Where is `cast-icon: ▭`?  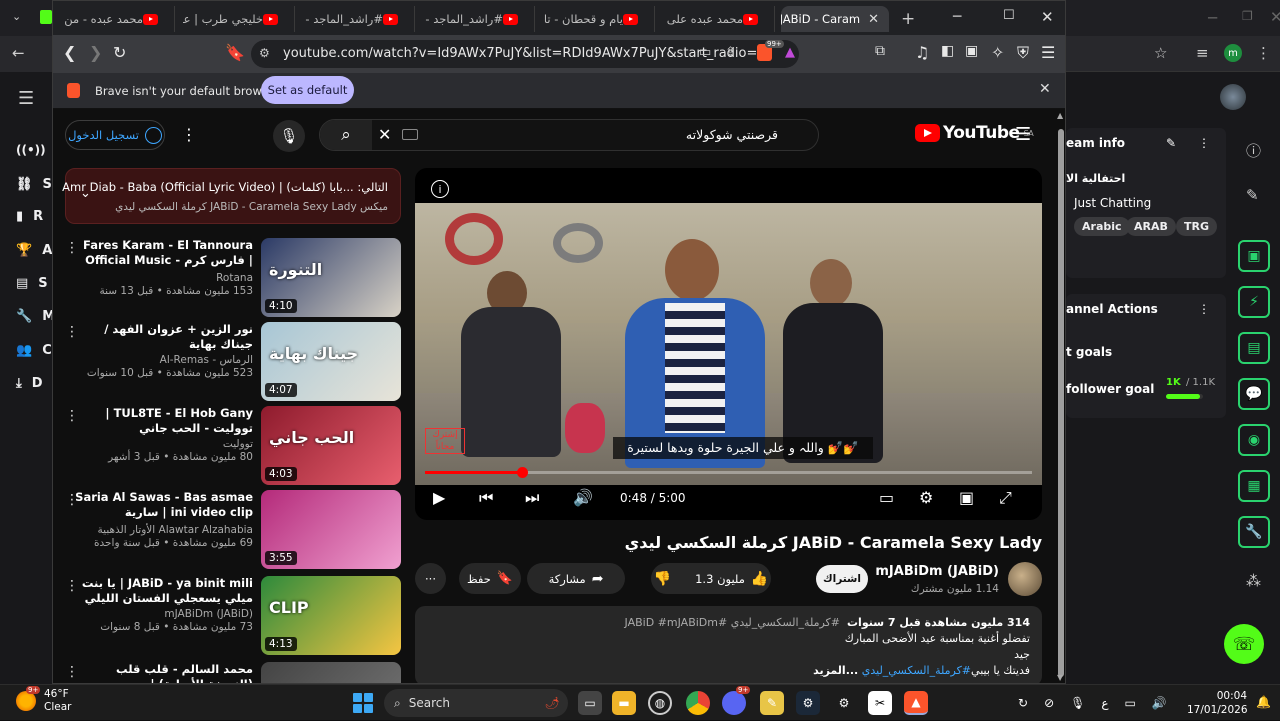
cast-icon: ▭ is located at coordinates (705, 52).